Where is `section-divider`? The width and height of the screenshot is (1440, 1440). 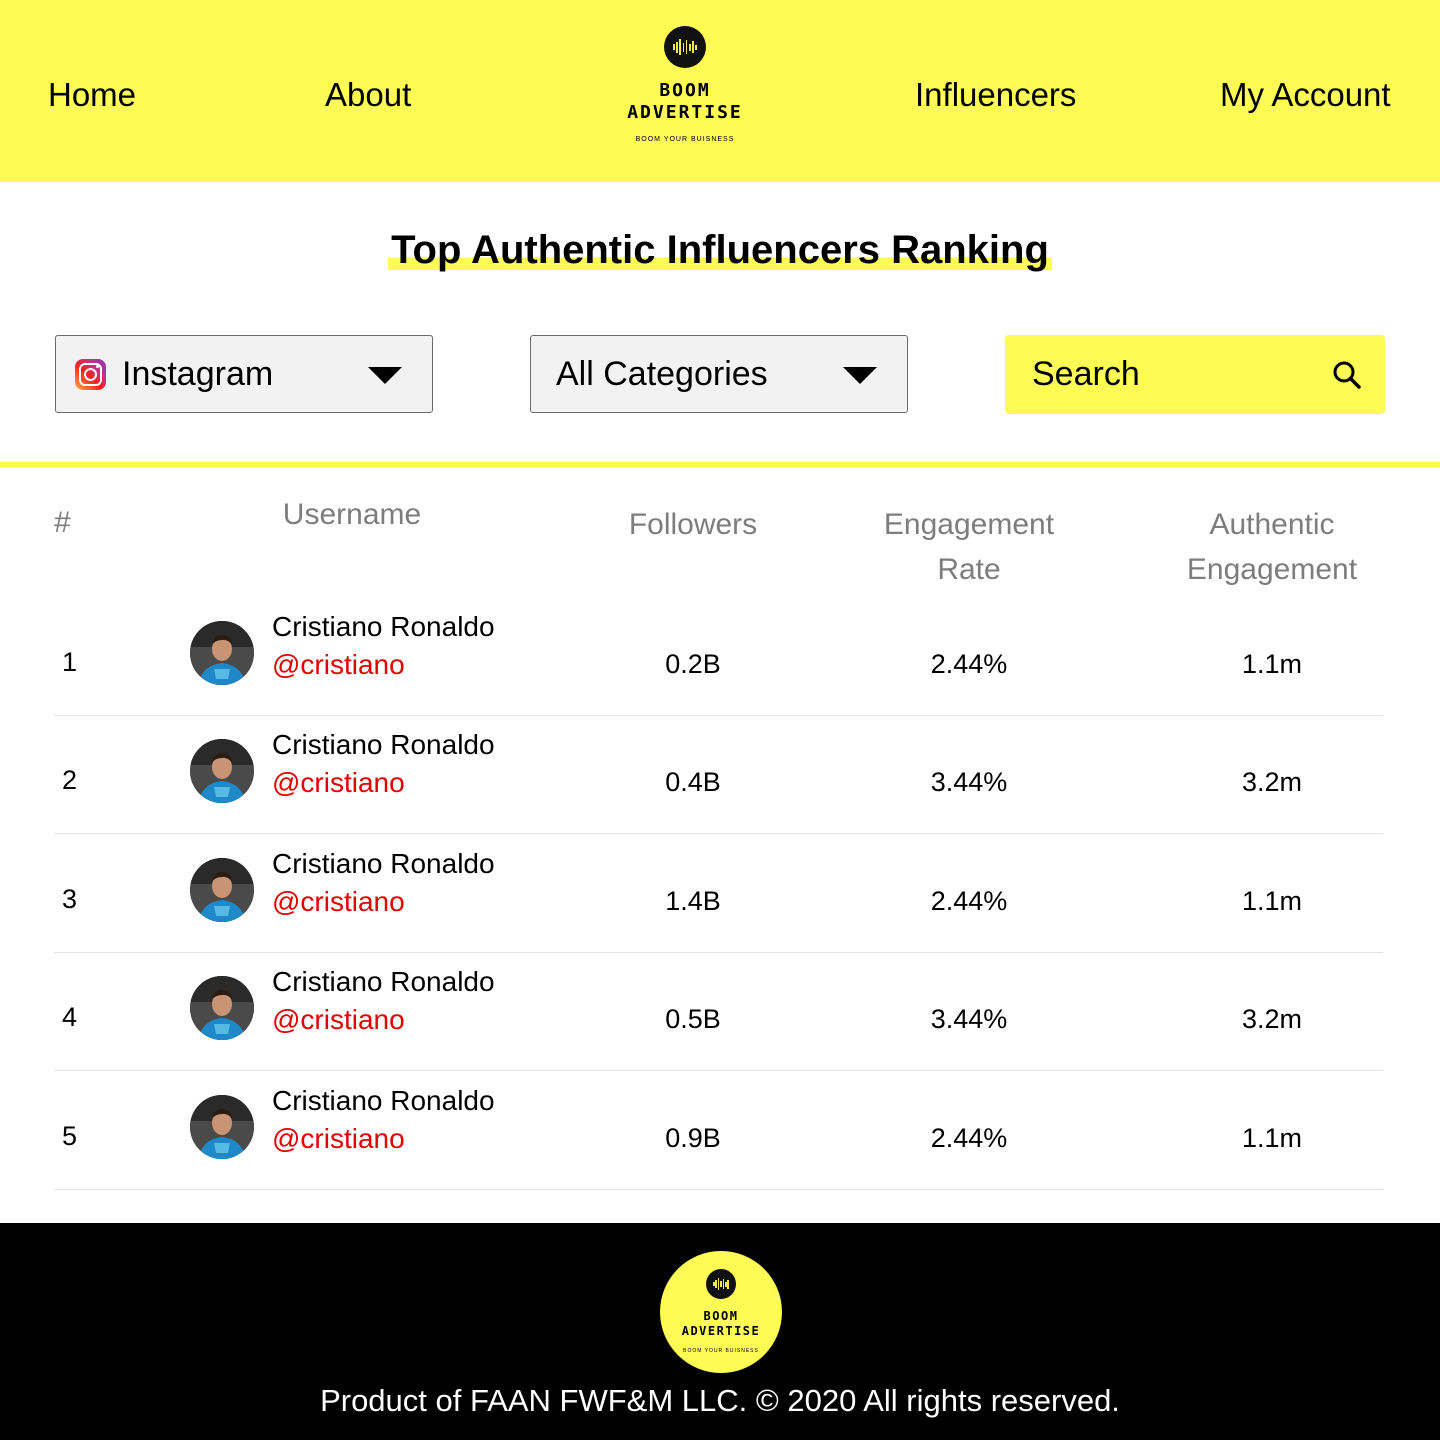 section-divider is located at coordinates (720, 464).